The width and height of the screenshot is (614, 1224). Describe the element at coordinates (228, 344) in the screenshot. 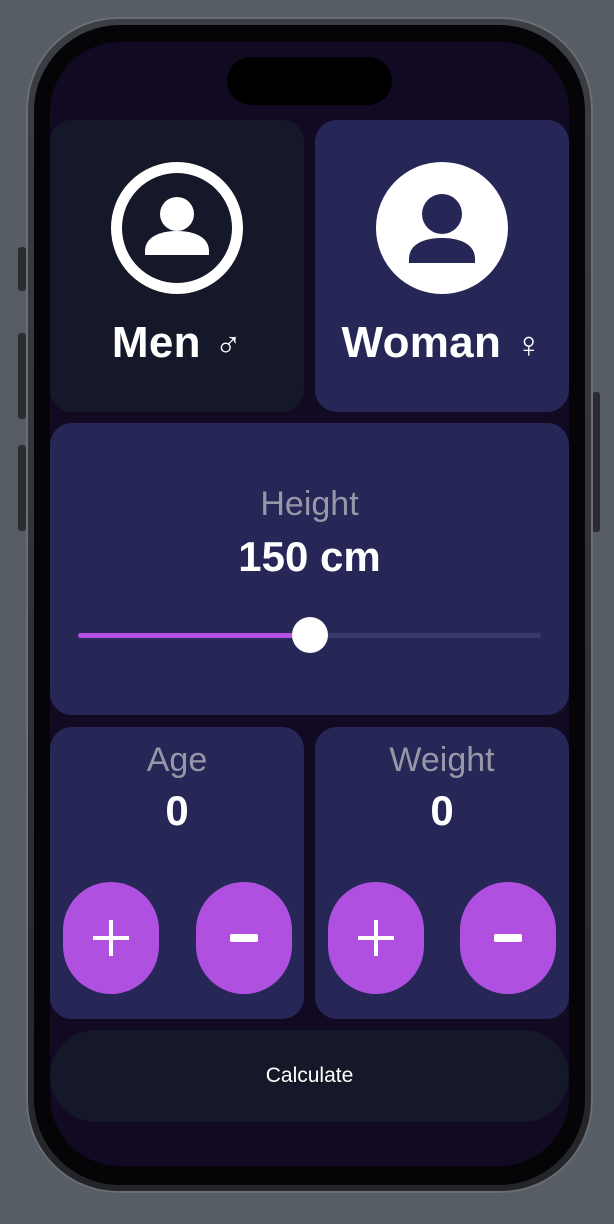

I see `male-symbol-icon: ♂` at that location.